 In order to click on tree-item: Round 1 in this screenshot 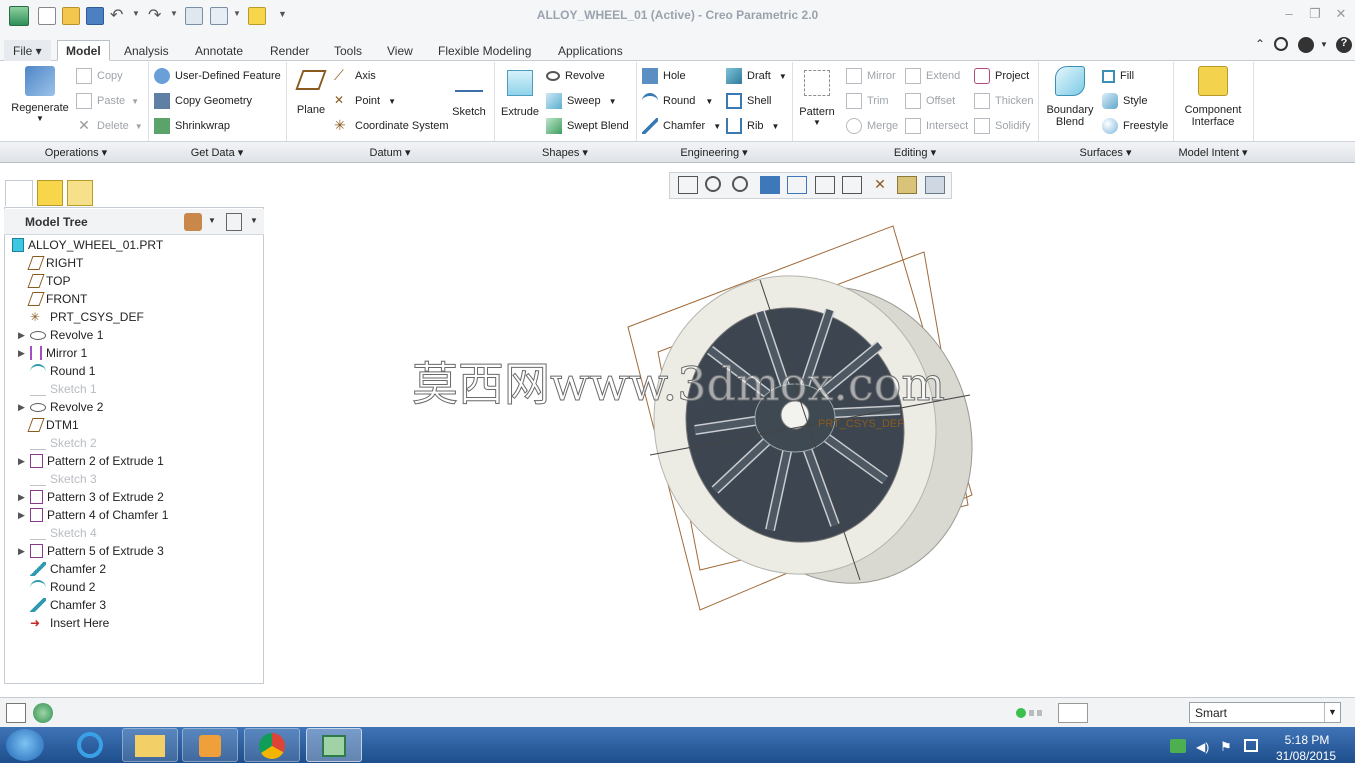, I will do `click(135, 371)`.